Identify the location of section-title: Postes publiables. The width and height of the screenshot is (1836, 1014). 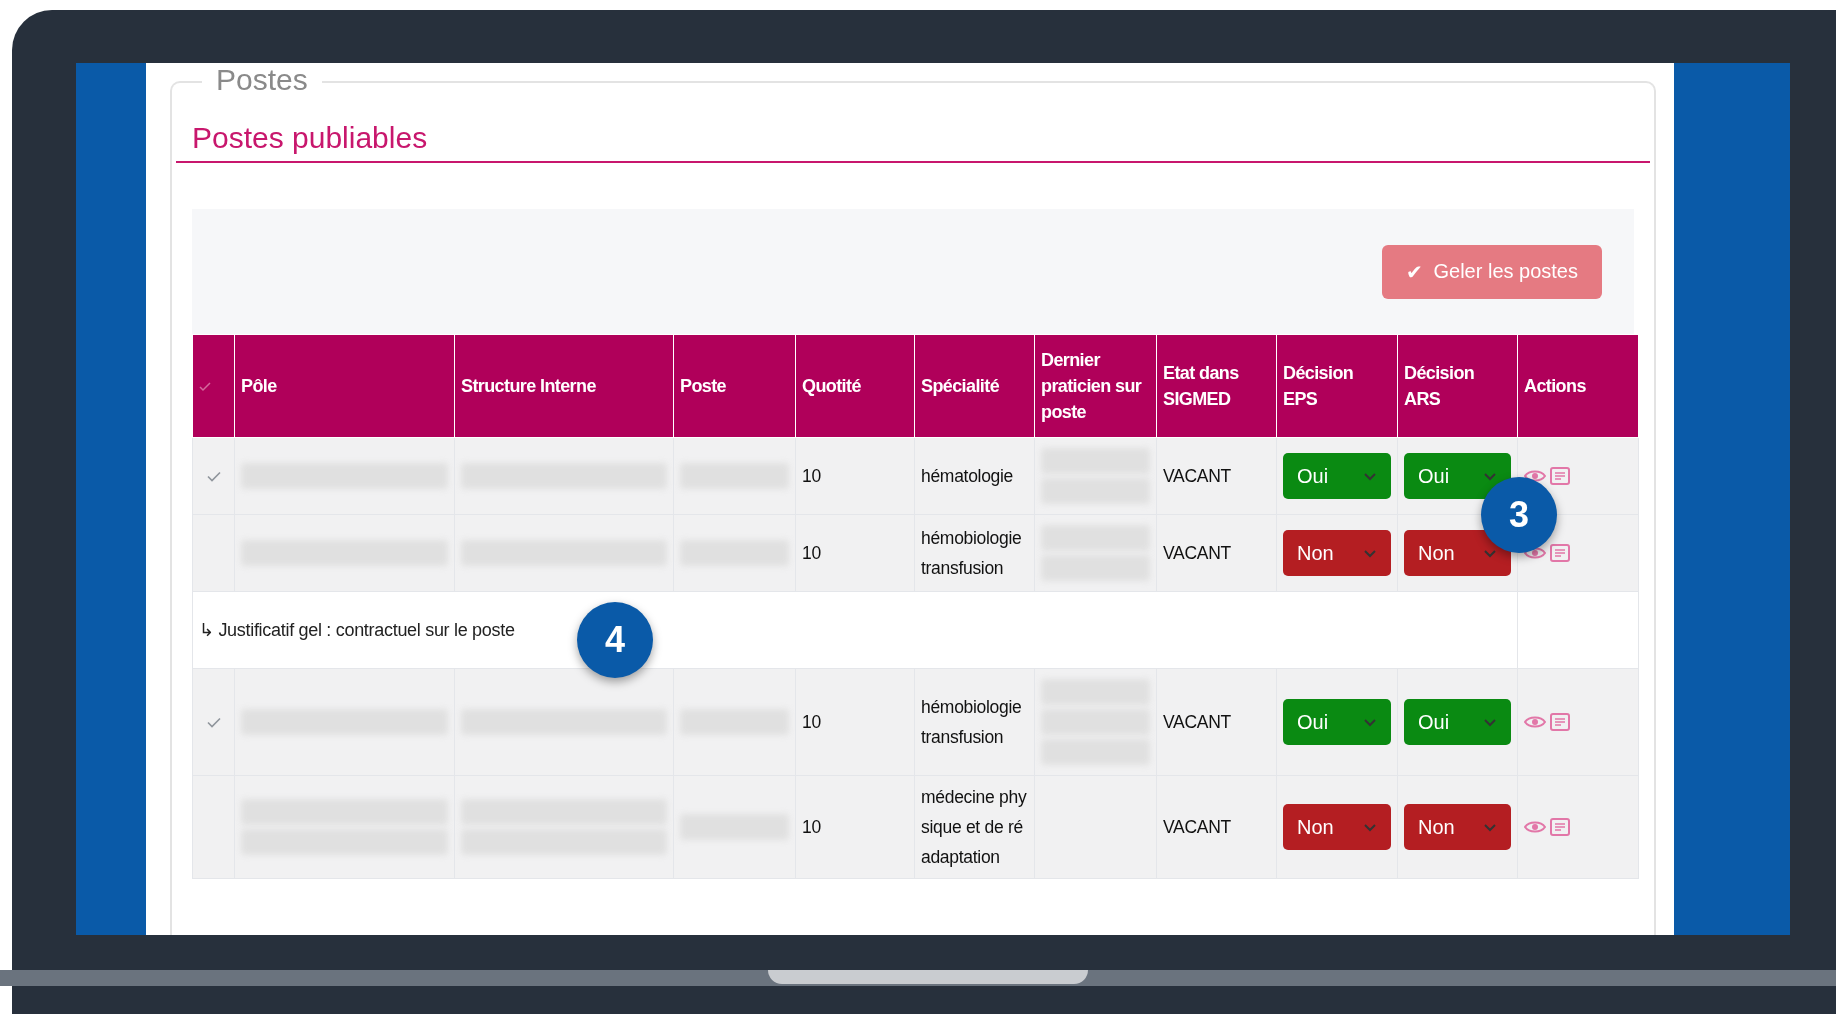
(913, 142).